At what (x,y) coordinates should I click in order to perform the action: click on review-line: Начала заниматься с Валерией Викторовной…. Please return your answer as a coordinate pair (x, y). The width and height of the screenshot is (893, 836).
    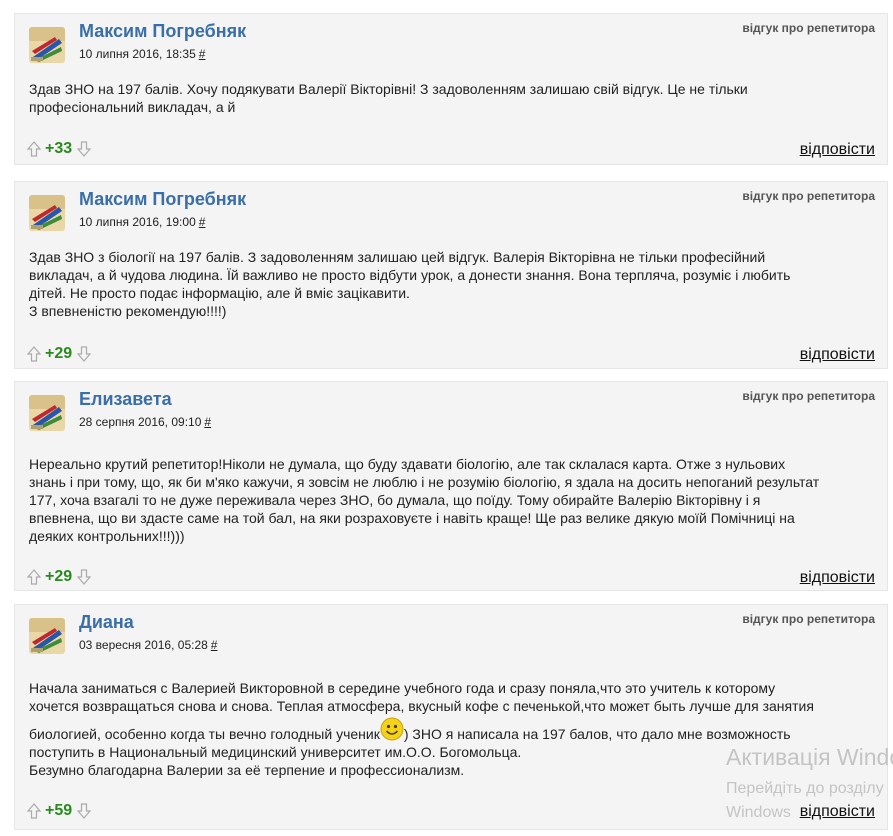
    Looking at the image, I should click on (402, 688).